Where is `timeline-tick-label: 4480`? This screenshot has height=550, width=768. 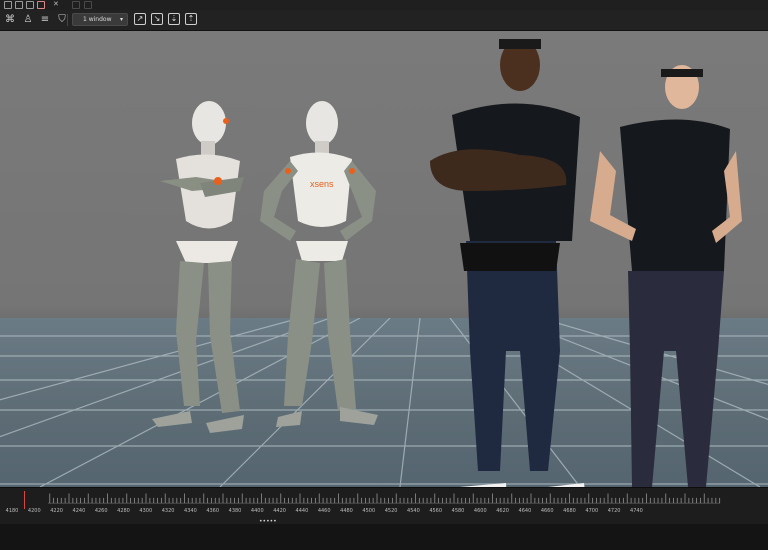
timeline-tick-label: 4480 is located at coordinates (346, 511).